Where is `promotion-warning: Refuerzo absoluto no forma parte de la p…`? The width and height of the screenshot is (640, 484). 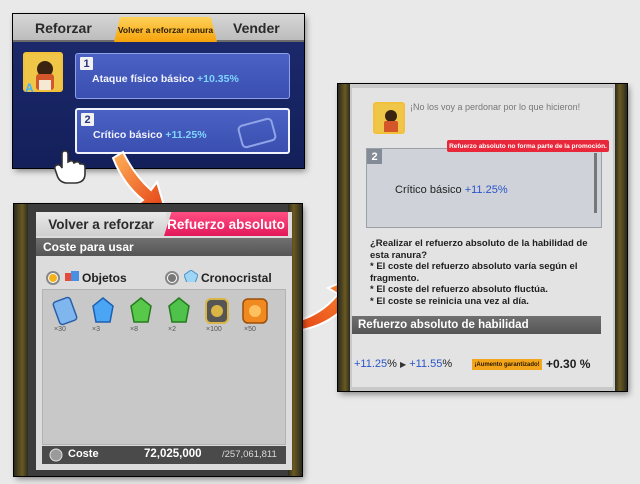 promotion-warning: Refuerzo absoluto no forma parte de la p… is located at coordinates (528, 146).